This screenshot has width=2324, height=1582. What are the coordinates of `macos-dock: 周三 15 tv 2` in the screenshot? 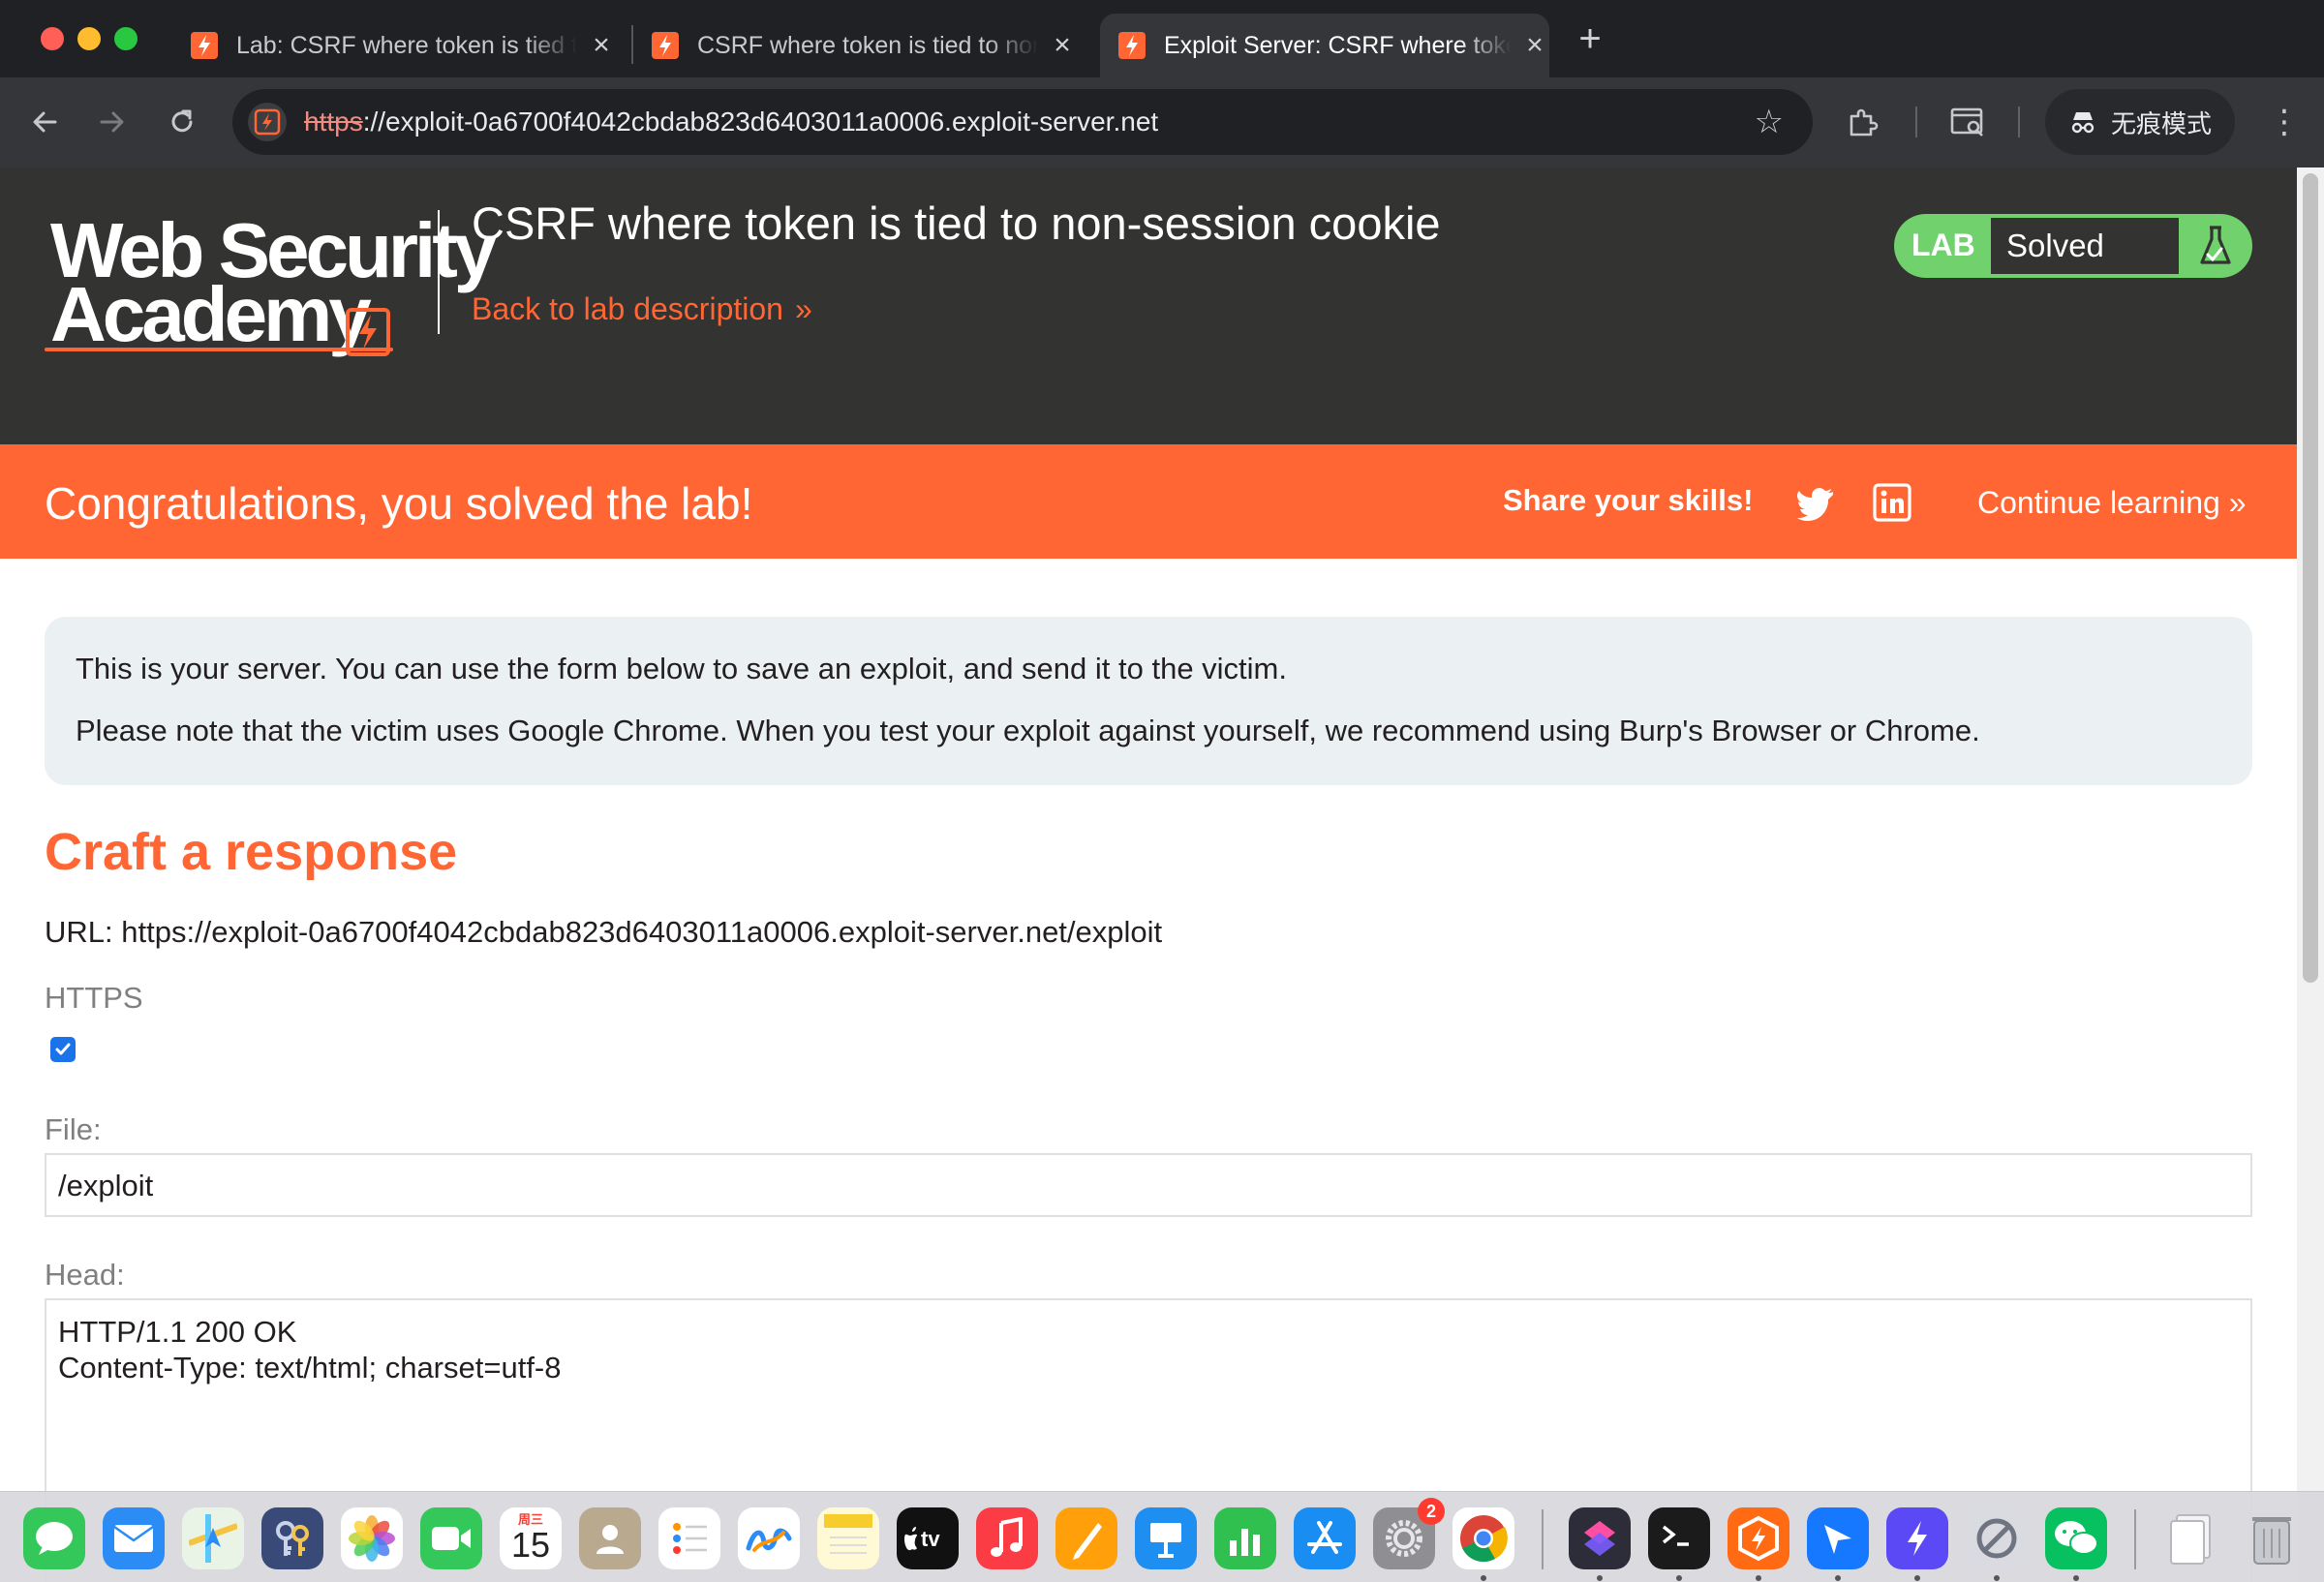 It's located at (1162, 1536).